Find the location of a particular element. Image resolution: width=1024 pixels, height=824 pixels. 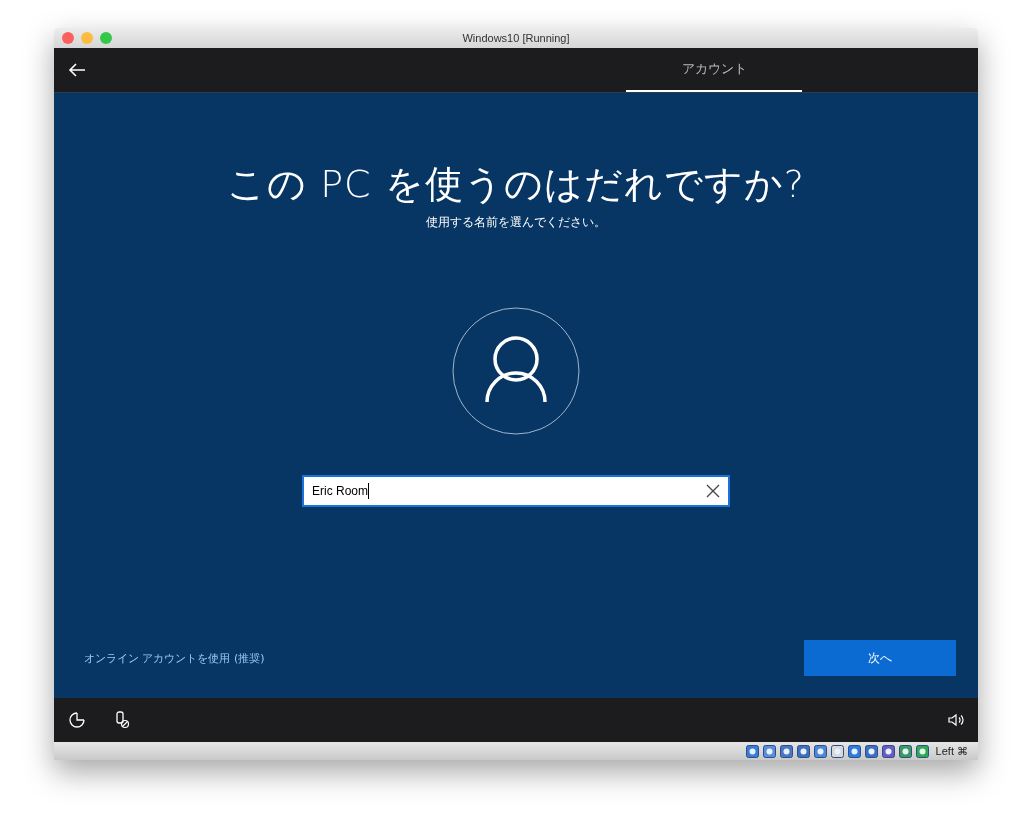

window-title: Windows10 [Running] is located at coordinates (516, 38).